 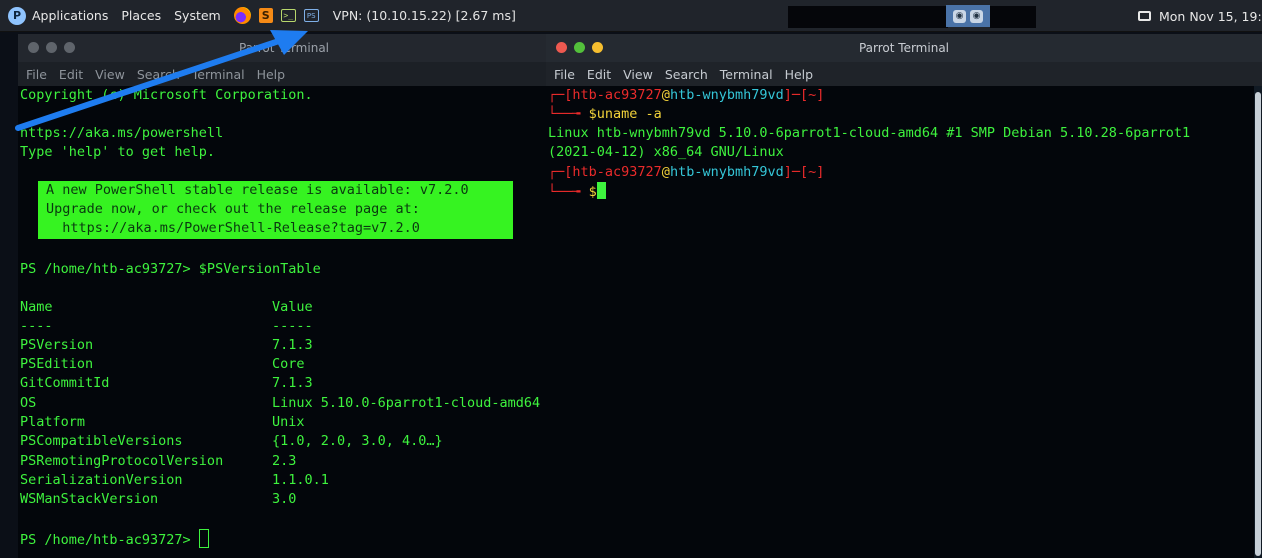 I want to click on firefox-icon, so click(x=242, y=15).